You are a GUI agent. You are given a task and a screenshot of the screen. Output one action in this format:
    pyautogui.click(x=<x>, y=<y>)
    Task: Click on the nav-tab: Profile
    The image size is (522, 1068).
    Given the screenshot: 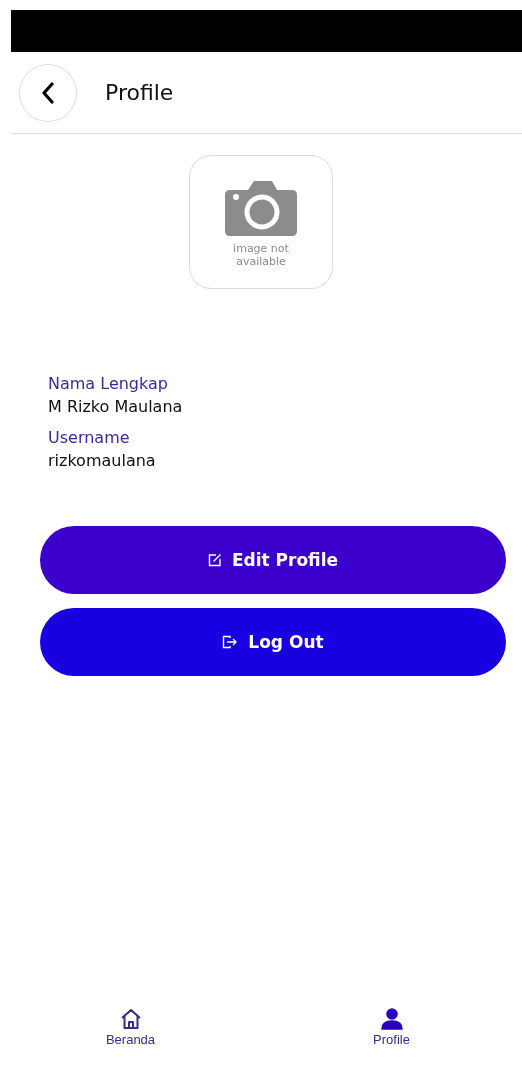 What is the action you would take?
    pyautogui.click(x=391, y=1038)
    